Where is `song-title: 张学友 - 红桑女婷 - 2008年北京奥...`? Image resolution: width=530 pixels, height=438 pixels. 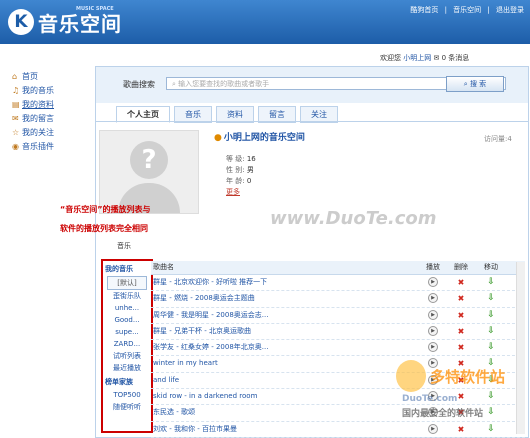 song-title: 张学友 - 红桑女婷 - 2008年北京奥... is located at coordinates (210, 347).